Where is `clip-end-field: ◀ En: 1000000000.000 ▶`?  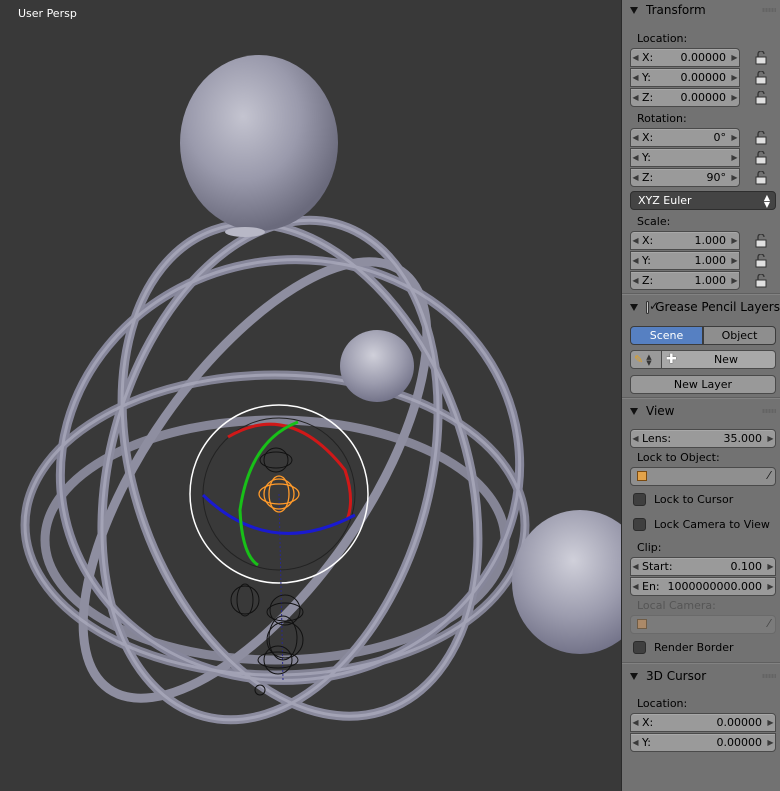 clip-end-field: ◀ En: 1000000000.000 ▶ is located at coordinates (703, 586).